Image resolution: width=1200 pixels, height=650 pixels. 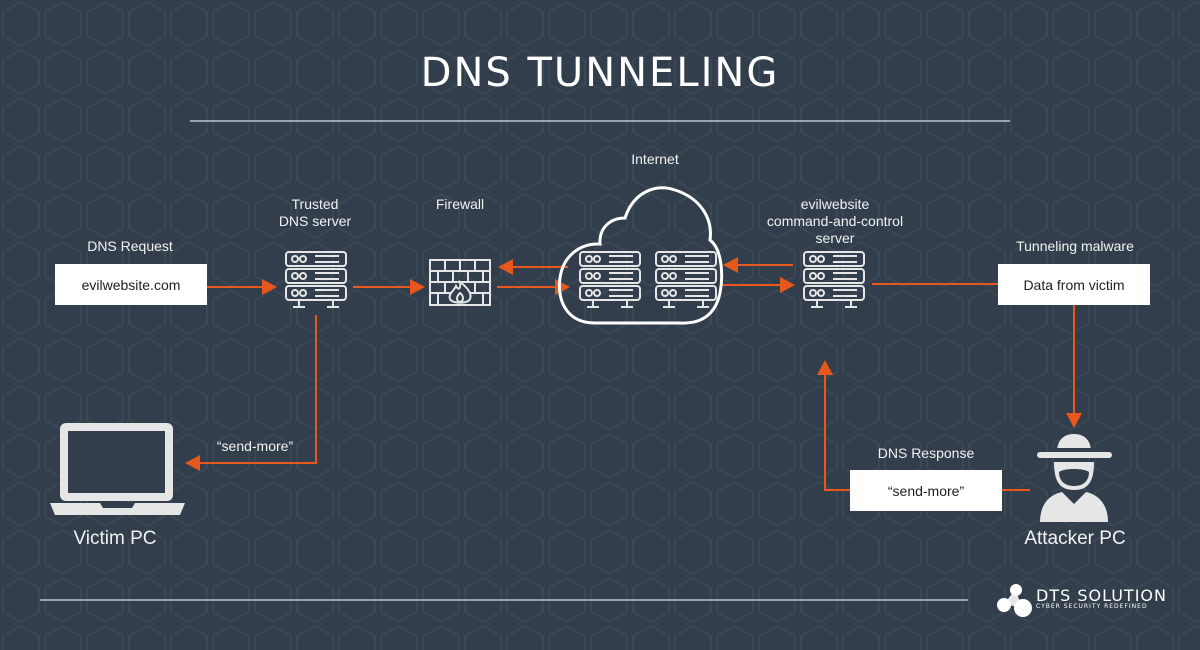 What do you see at coordinates (1074, 284) in the screenshot?
I see `data-from-victim-box: Data from victim` at bounding box center [1074, 284].